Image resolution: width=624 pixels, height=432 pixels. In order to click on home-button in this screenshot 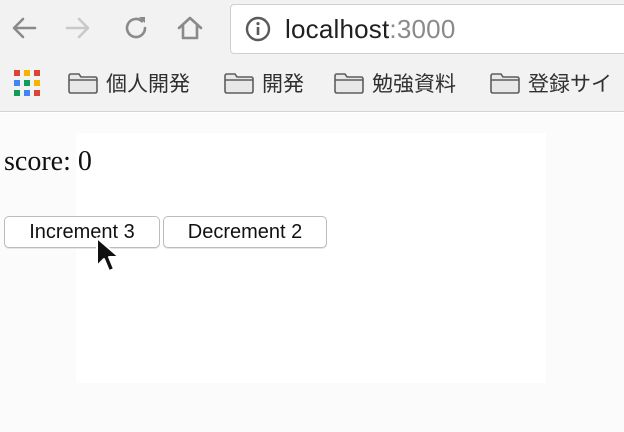, I will do `click(190, 28)`.